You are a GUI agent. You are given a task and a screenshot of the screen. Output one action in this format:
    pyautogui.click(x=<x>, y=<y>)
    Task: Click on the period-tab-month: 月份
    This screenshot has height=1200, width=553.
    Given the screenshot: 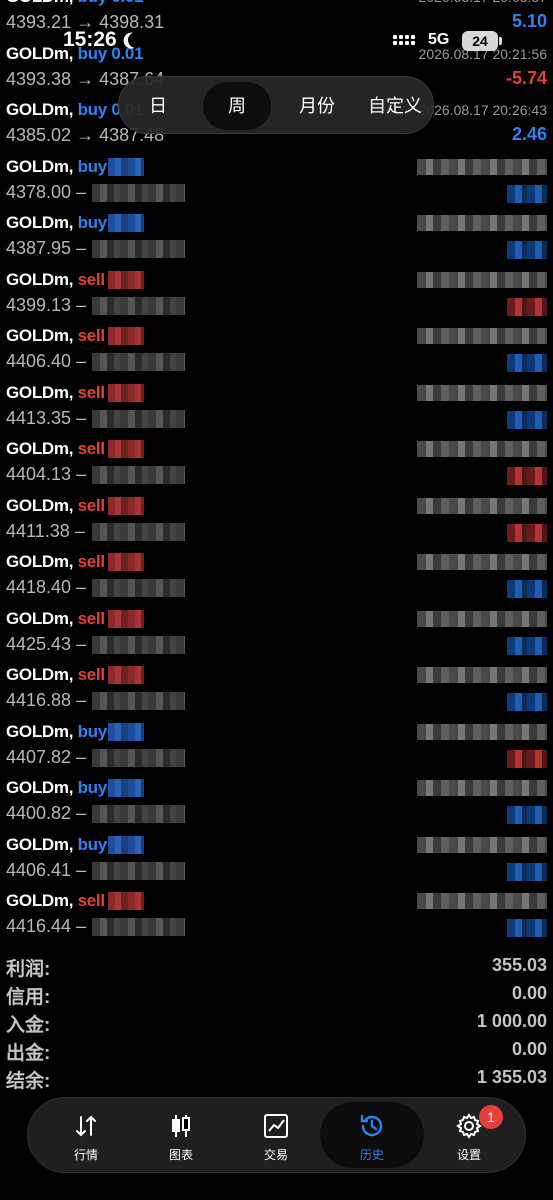 What is the action you would take?
    pyautogui.click(x=317, y=106)
    